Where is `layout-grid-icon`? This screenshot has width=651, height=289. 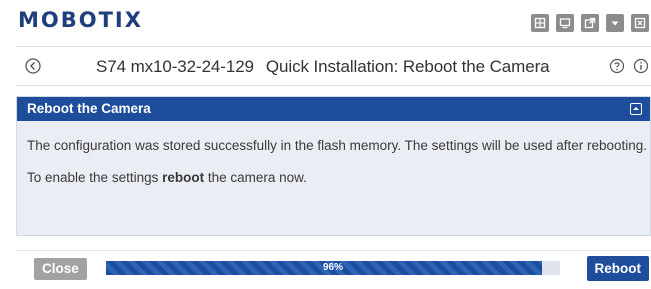
layout-grid-icon is located at coordinates (540, 23).